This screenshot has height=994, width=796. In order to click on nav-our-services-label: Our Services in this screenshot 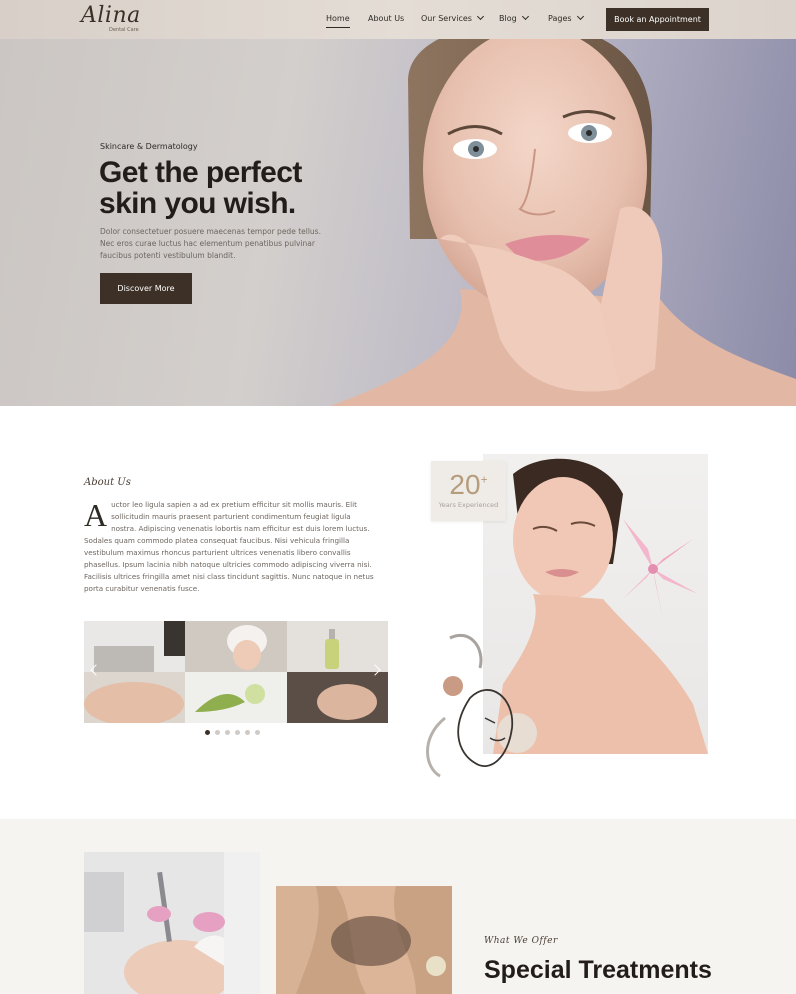, I will do `click(446, 18)`.